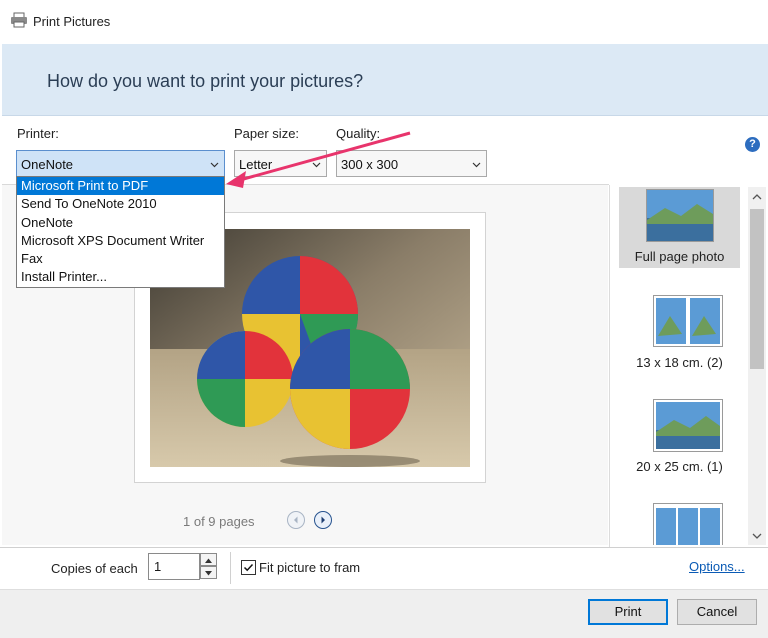  Describe the element at coordinates (47, 164) in the screenshot. I see `printer-select-value: OneNote` at that location.